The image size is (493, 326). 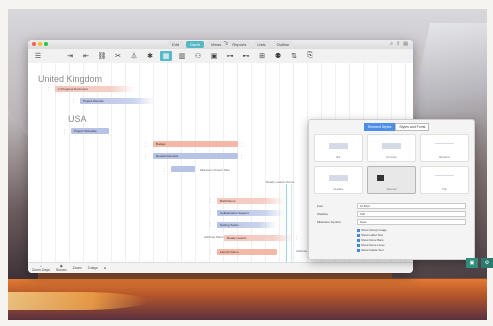 I want to click on gear-icon: ✱, so click(x=150, y=56).